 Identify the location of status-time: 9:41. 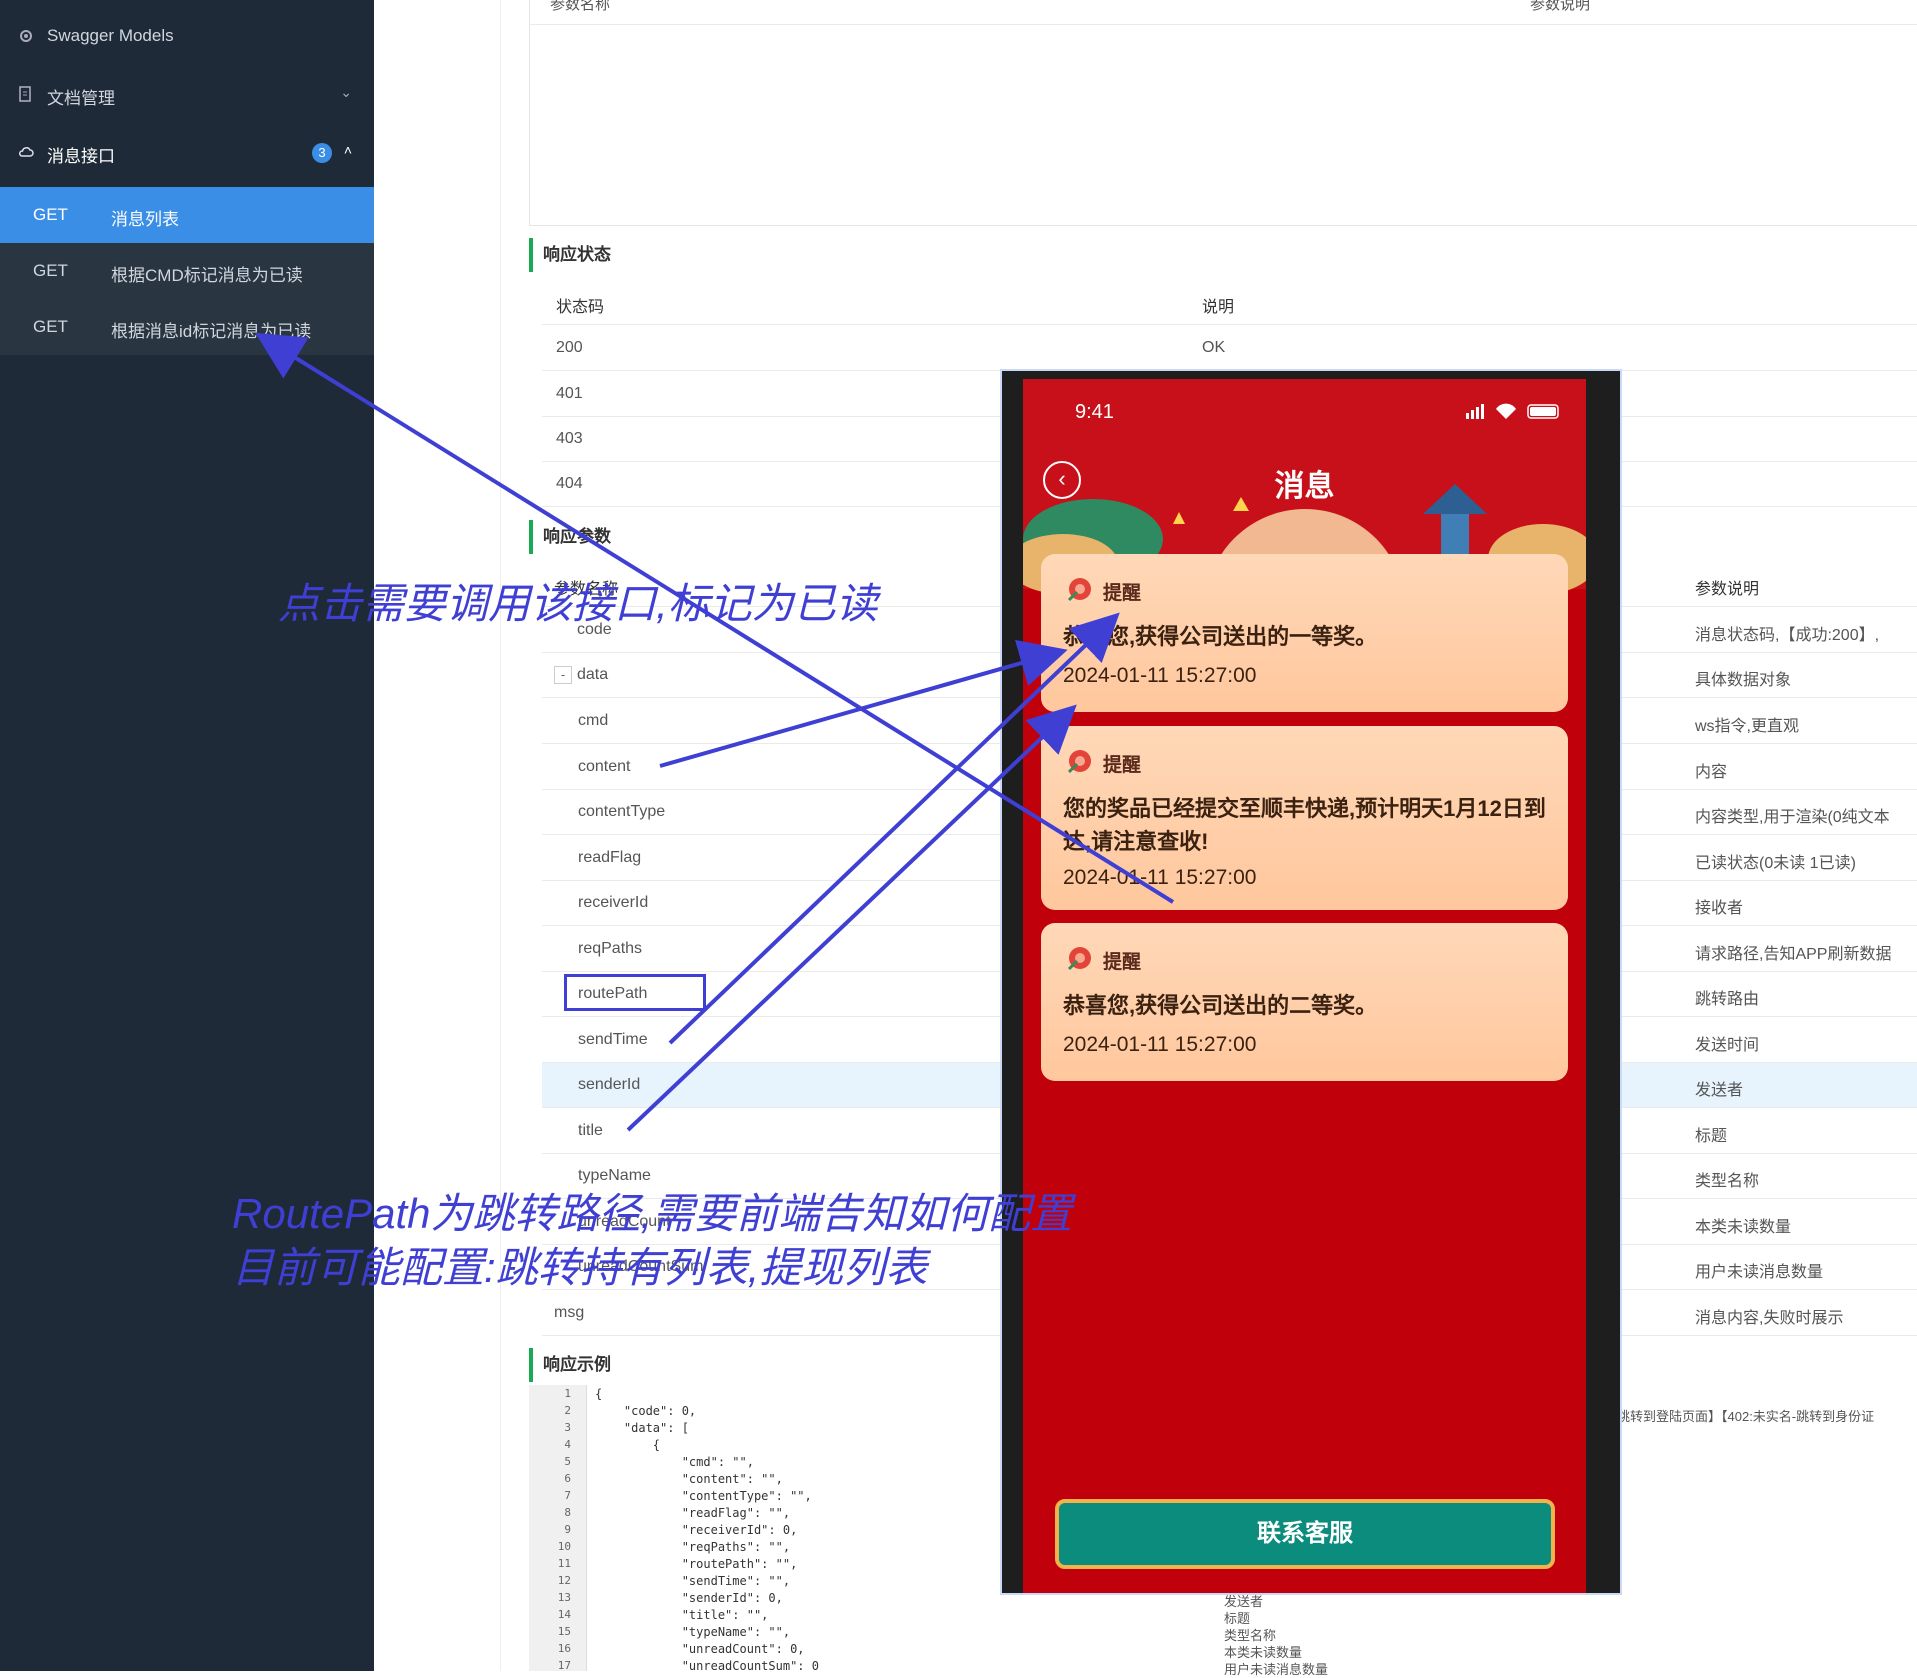
(1094, 412).